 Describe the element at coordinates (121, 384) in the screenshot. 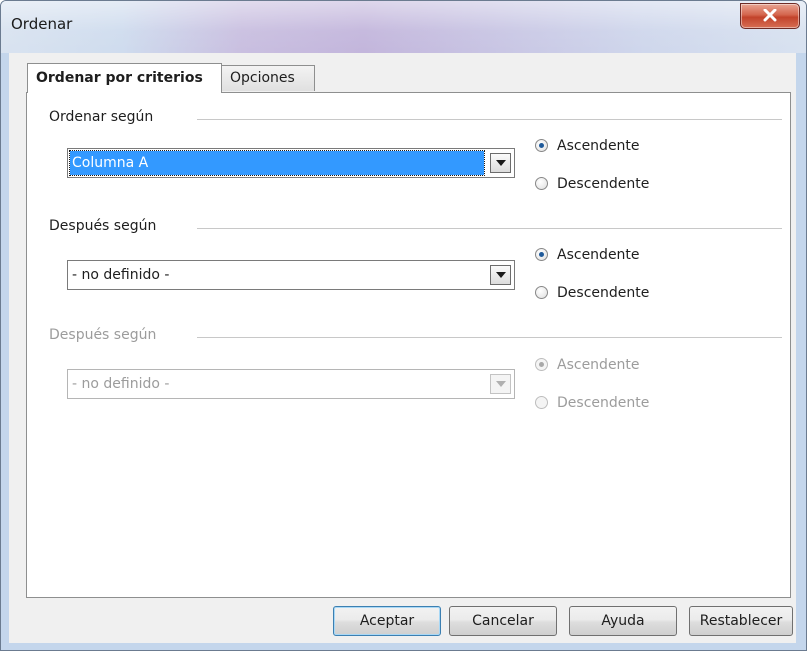

I see `sort-key-3-value: - no definido -` at that location.